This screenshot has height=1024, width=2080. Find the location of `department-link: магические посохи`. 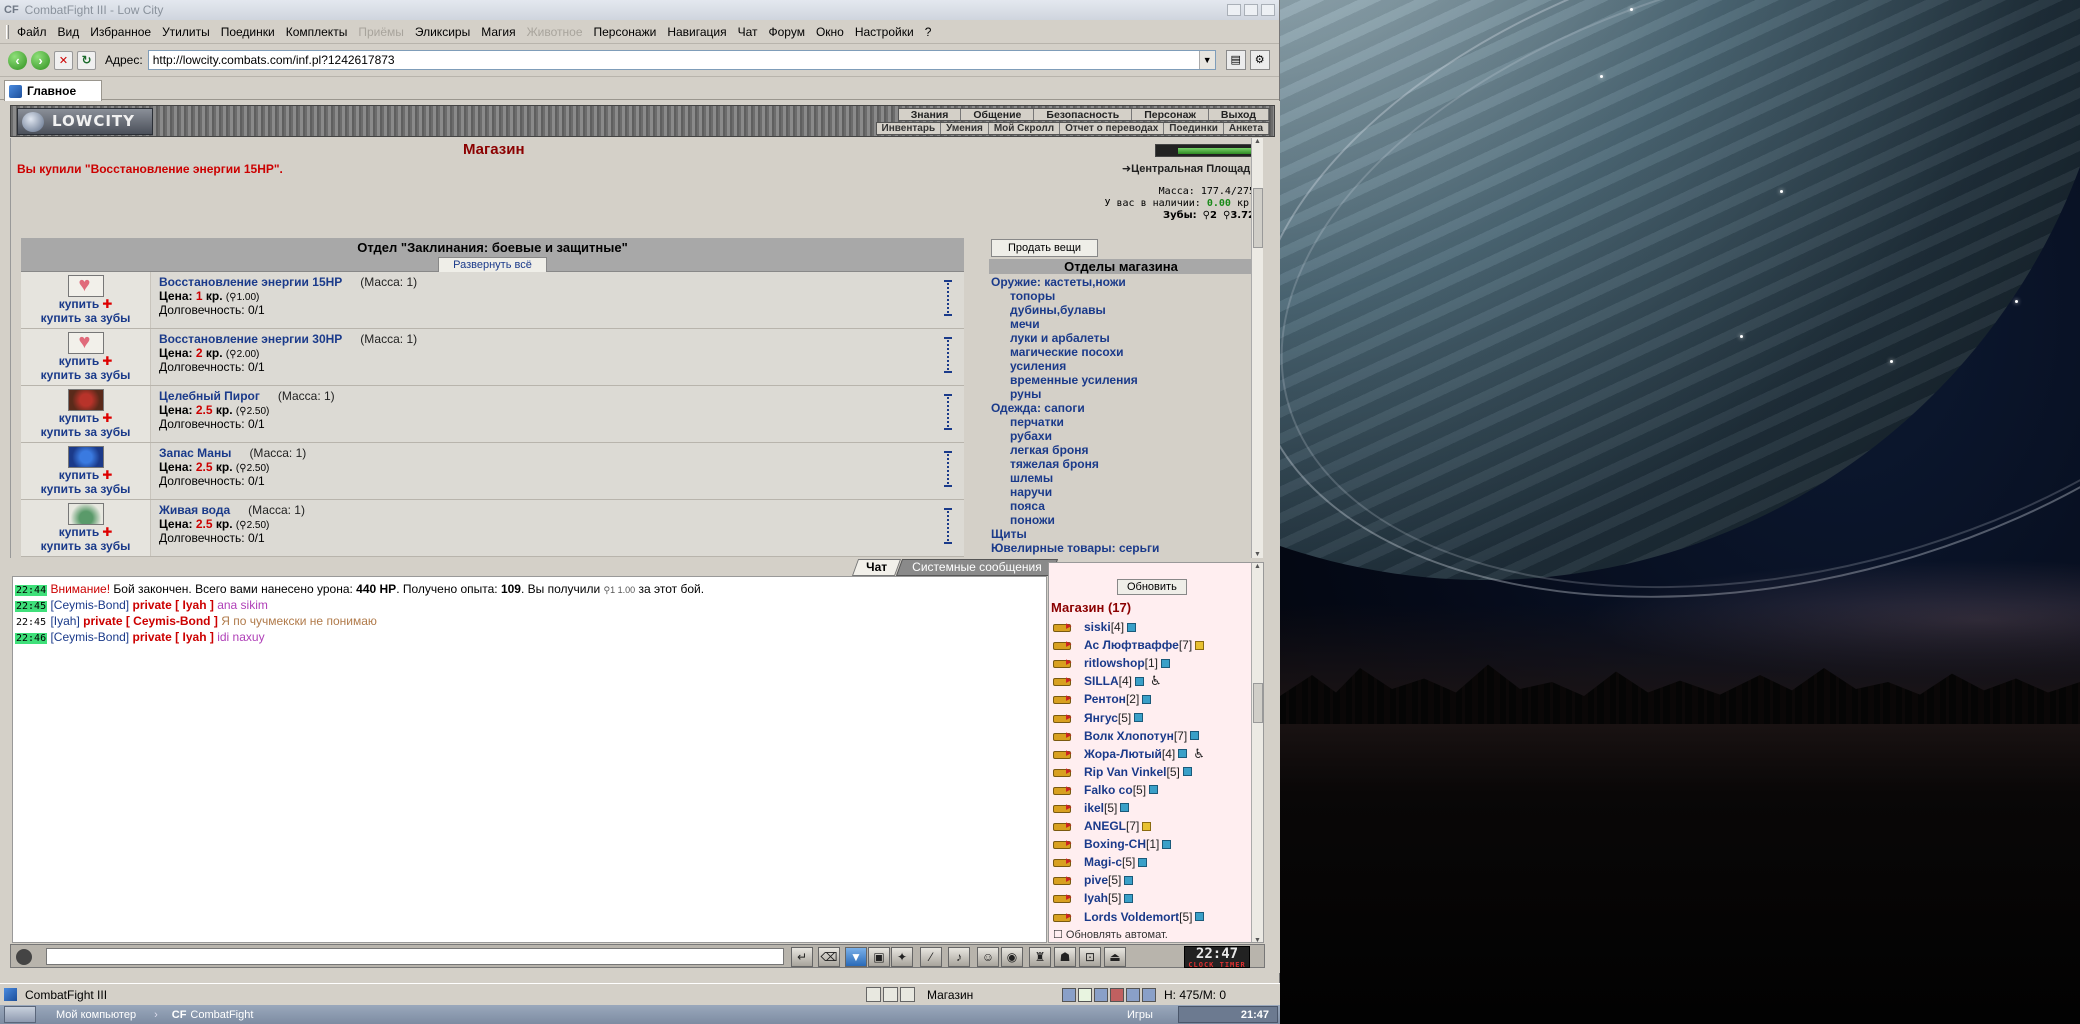

department-link: магические посохи is located at coordinates (1122, 352).